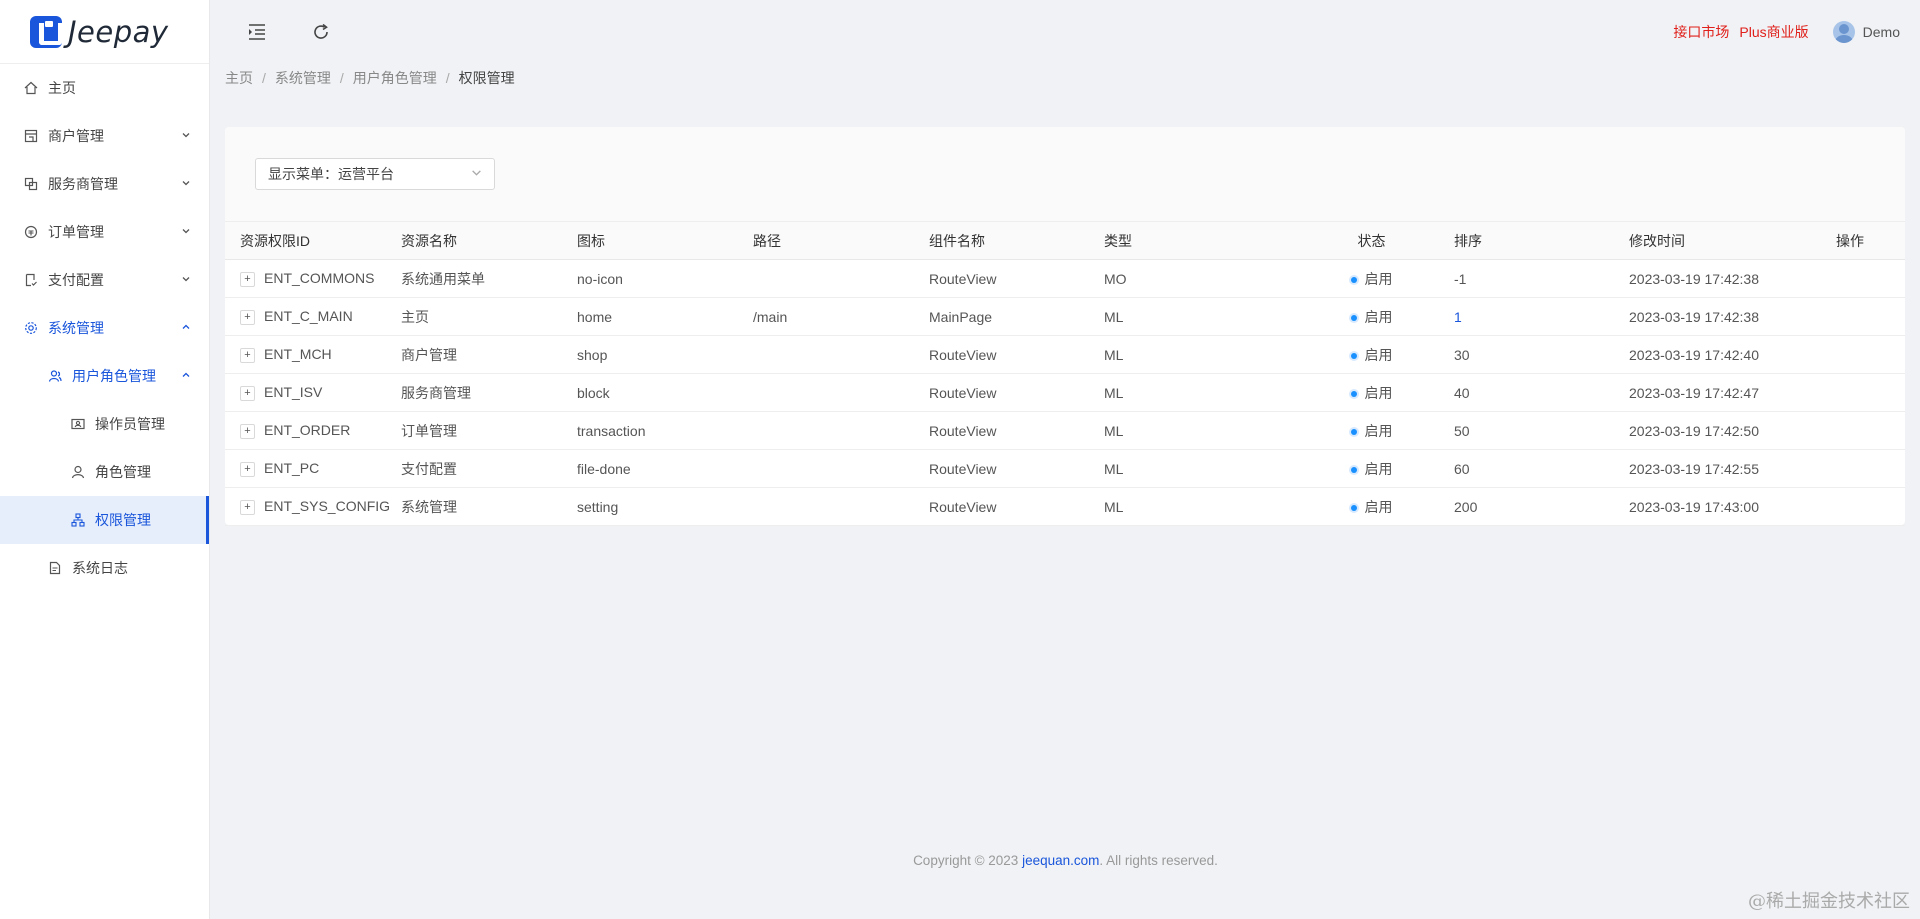  What do you see at coordinates (118, 31) in the screenshot?
I see `logo-text: Jeepay` at bounding box center [118, 31].